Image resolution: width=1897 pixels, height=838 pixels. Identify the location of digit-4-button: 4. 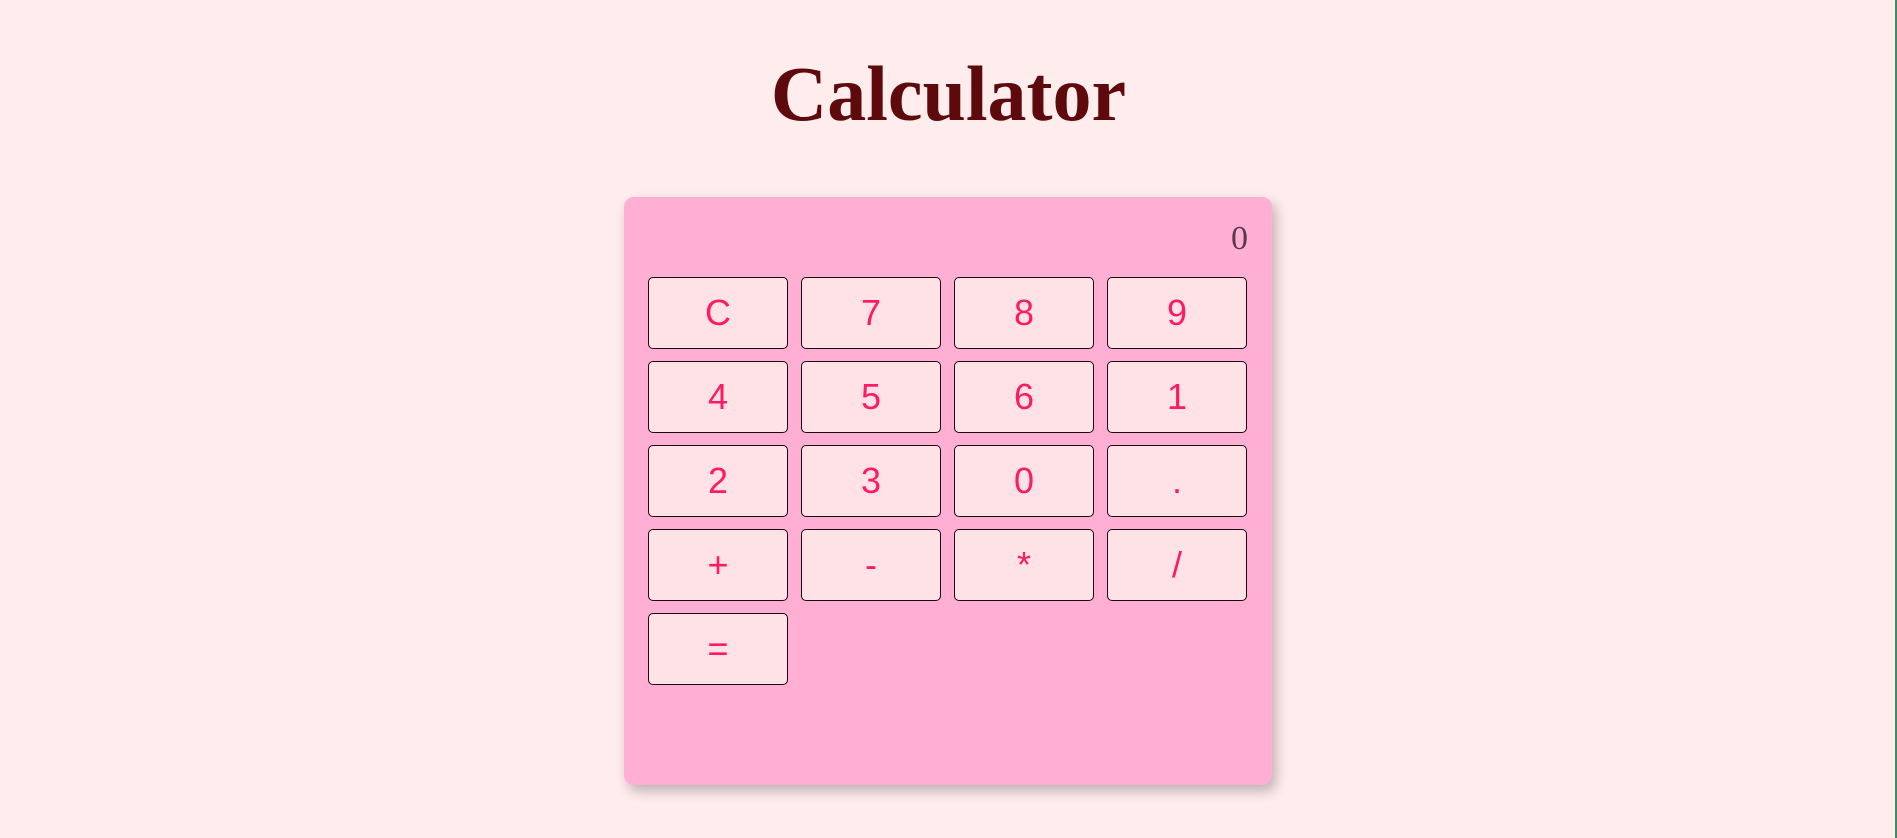
(718, 397).